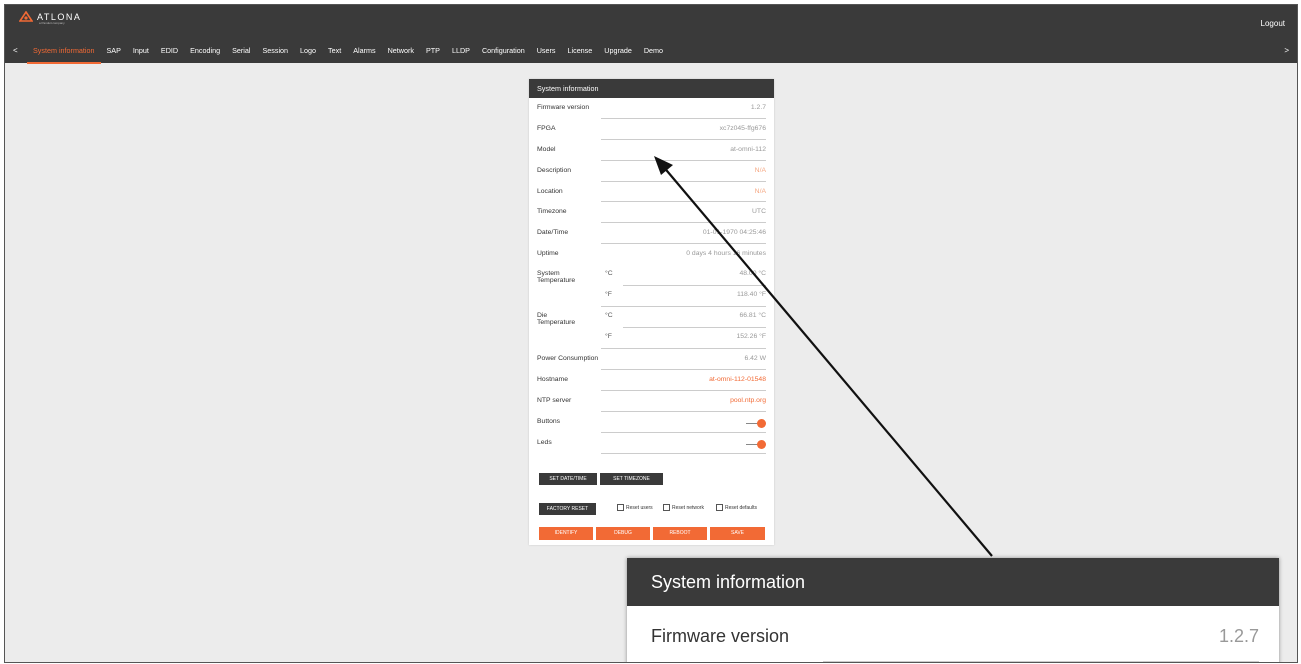  What do you see at coordinates (741, 507) in the screenshot?
I see `reset-defaults-label: Reset defaults` at bounding box center [741, 507].